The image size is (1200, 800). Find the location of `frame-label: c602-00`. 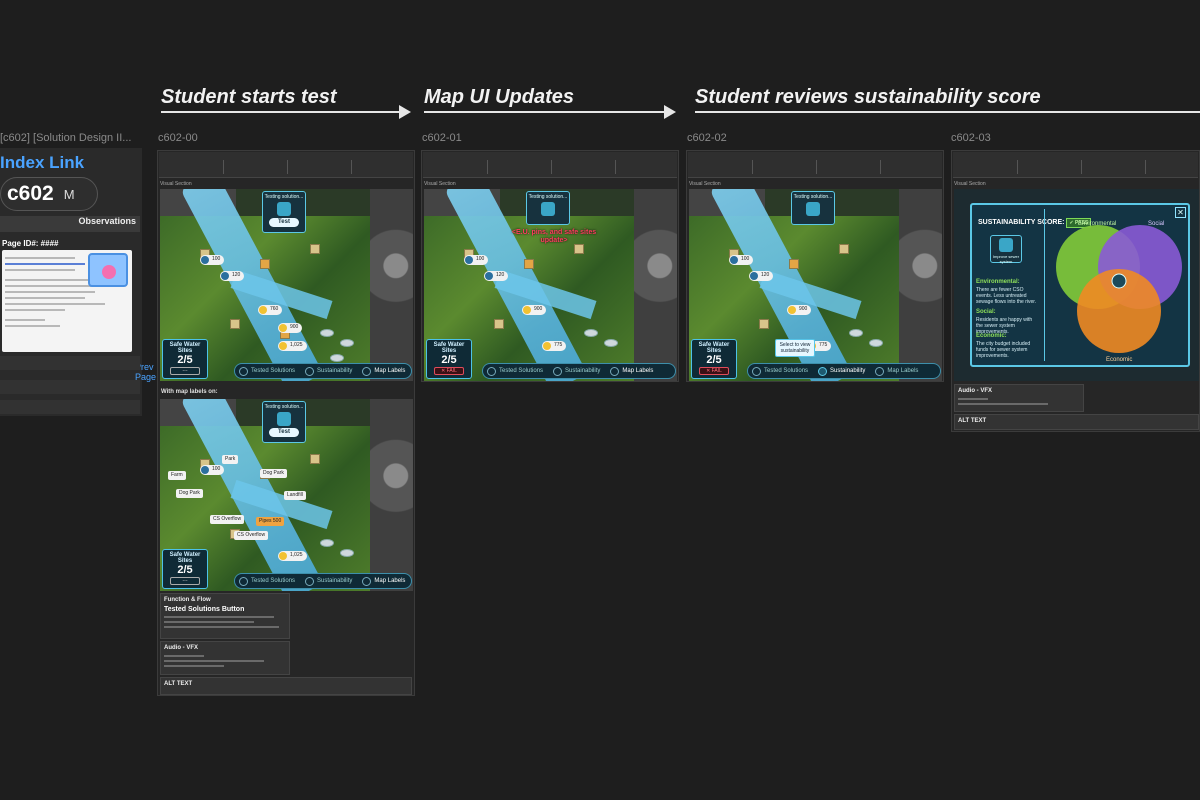

frame-label: c602-00 is located at coordinates (178, 138).